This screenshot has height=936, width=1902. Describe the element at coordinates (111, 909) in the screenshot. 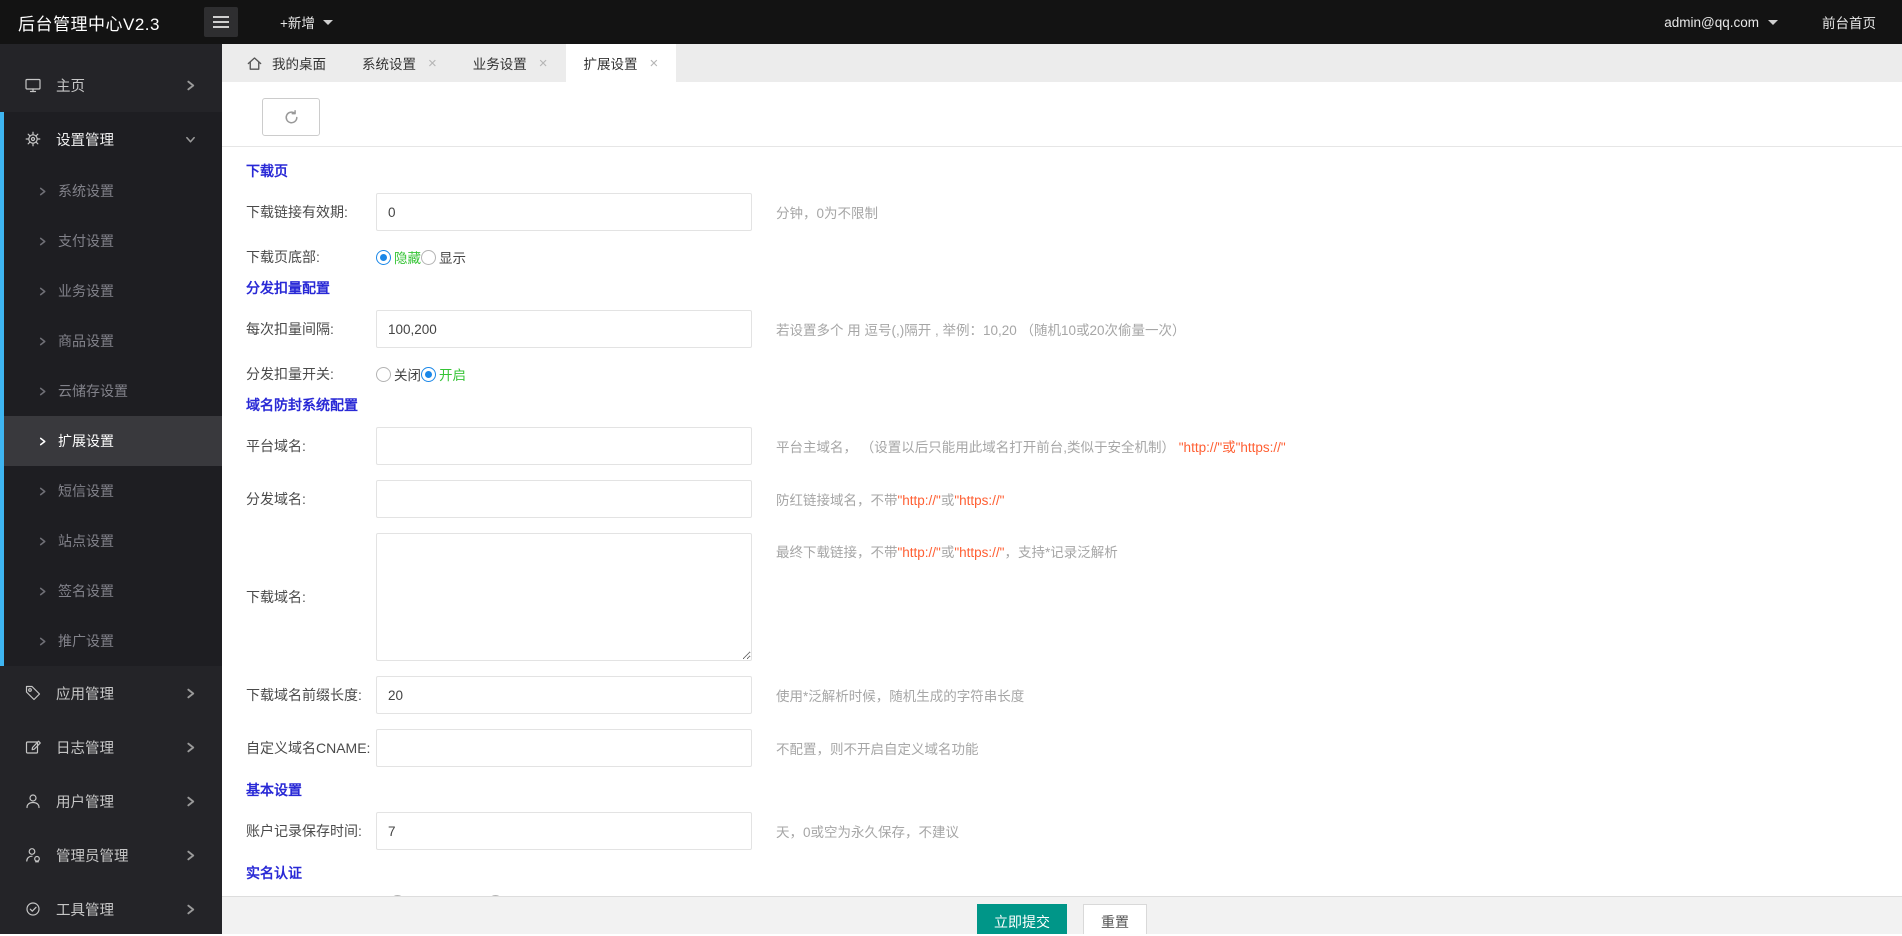

I see `sidebar-item-tools: 工具管理` at that location.